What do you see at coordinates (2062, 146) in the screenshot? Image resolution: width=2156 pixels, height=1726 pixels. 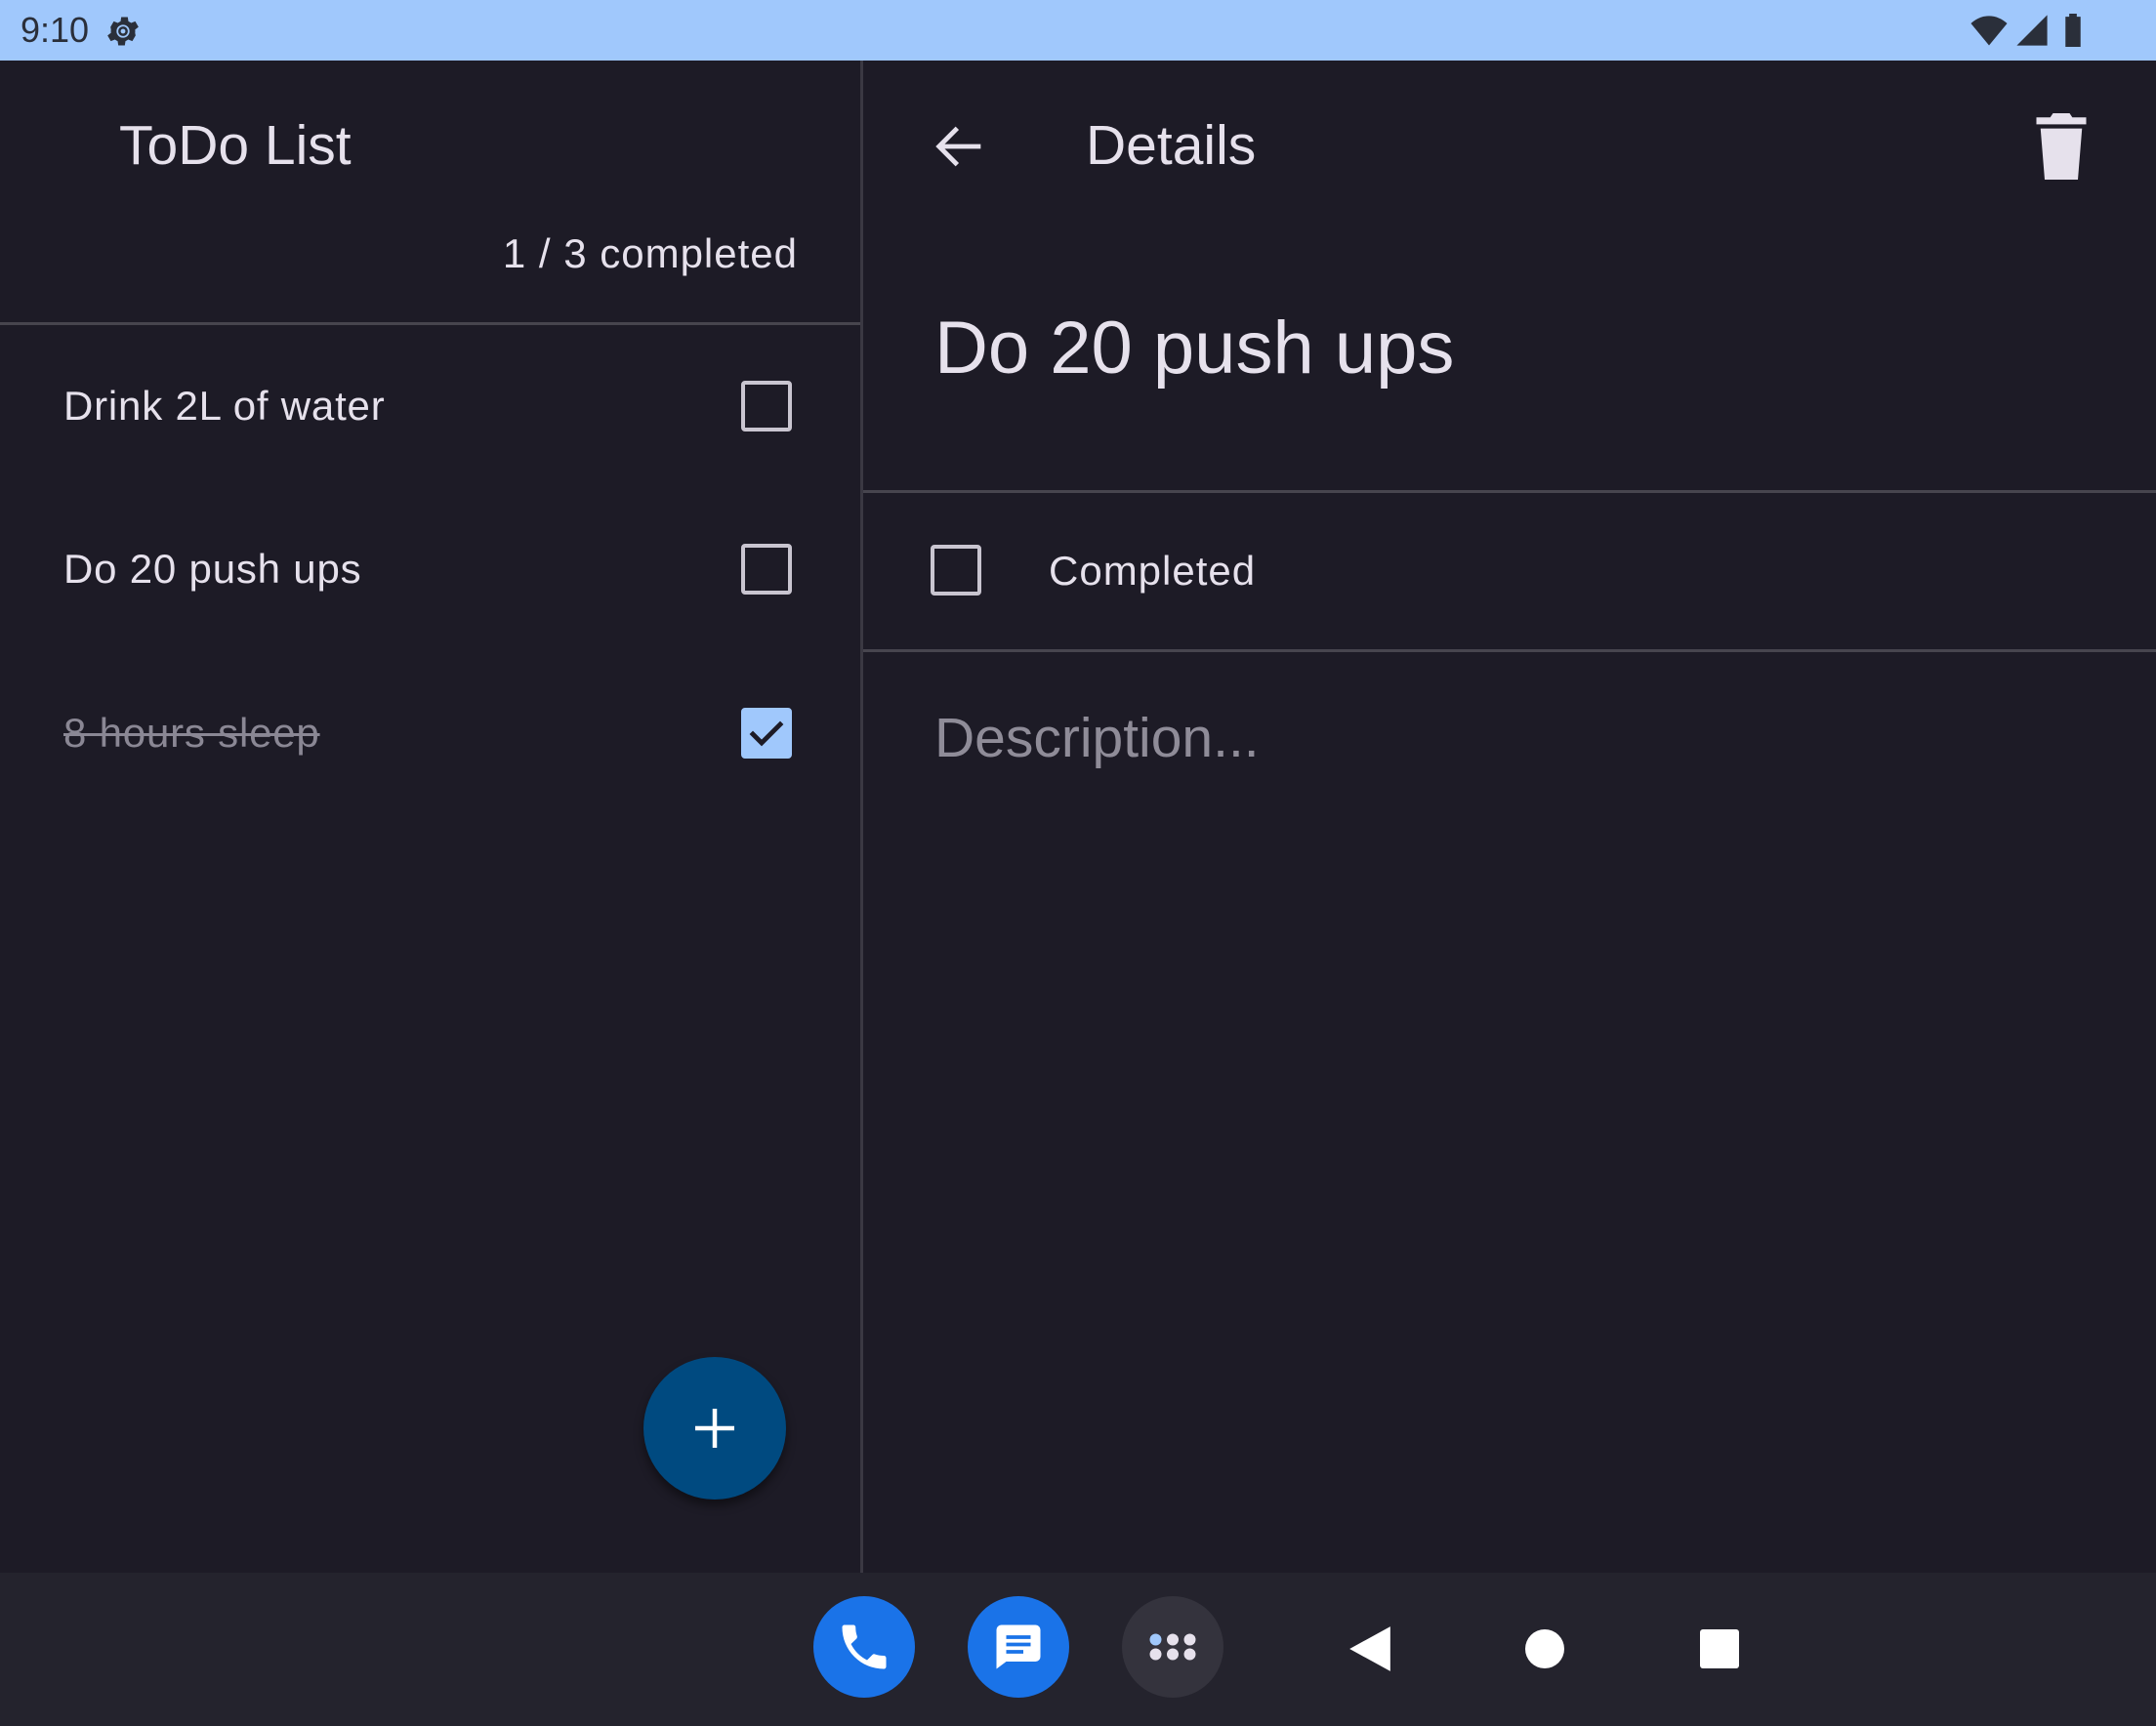 I see `trash-icon` at bounding box center [2062, 146].